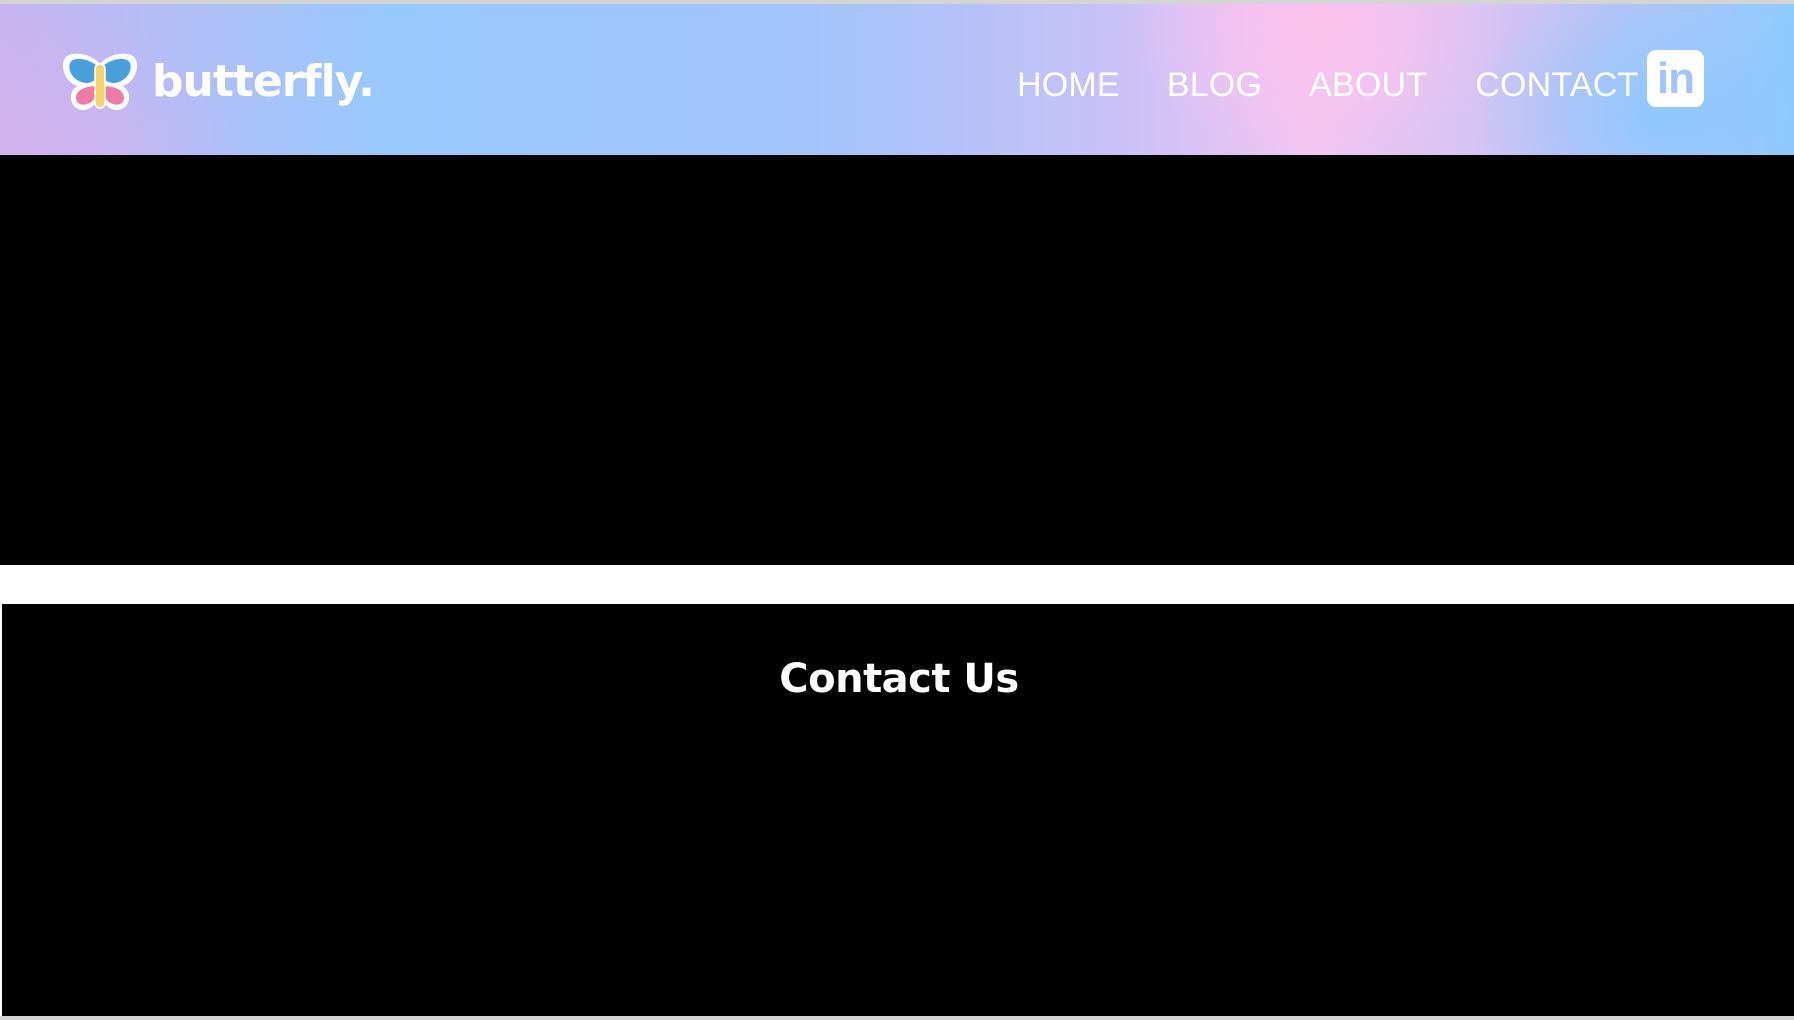 This screenshot has height=1020, width=1794. I want to click on nav-about-link: ABOUT, so click(1368, 85).